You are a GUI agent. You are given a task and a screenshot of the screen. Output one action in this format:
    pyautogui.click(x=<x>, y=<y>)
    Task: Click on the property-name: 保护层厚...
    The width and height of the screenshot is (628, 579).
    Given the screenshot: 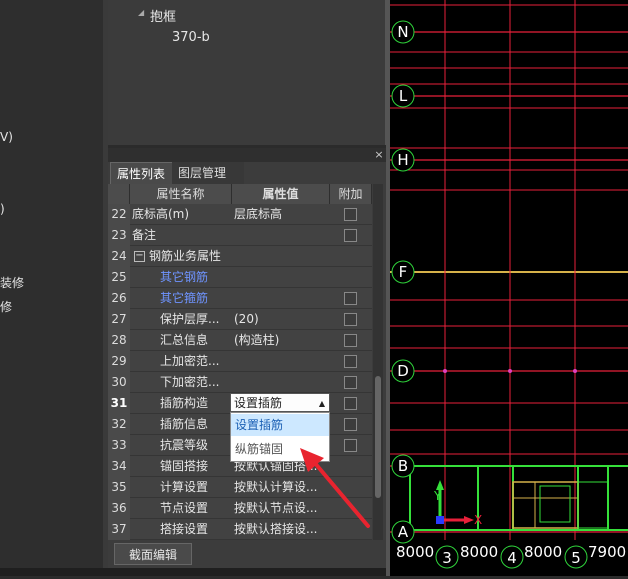 What is the action you would take?
    pyautogui.click(x=190, y=319)
    